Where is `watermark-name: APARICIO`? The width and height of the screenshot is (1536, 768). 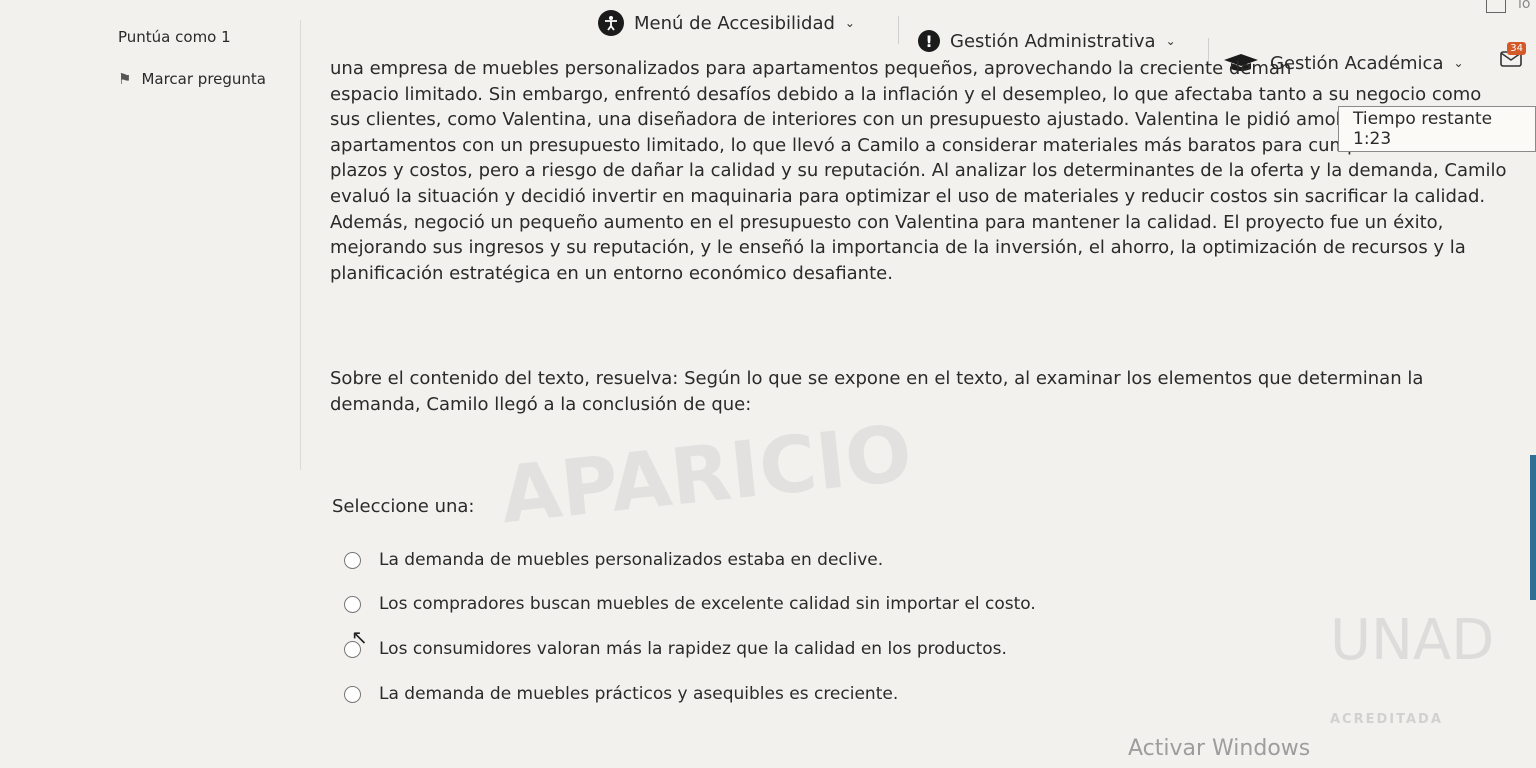 watermark-name: APARICIO is located at coordinates (706, 475).